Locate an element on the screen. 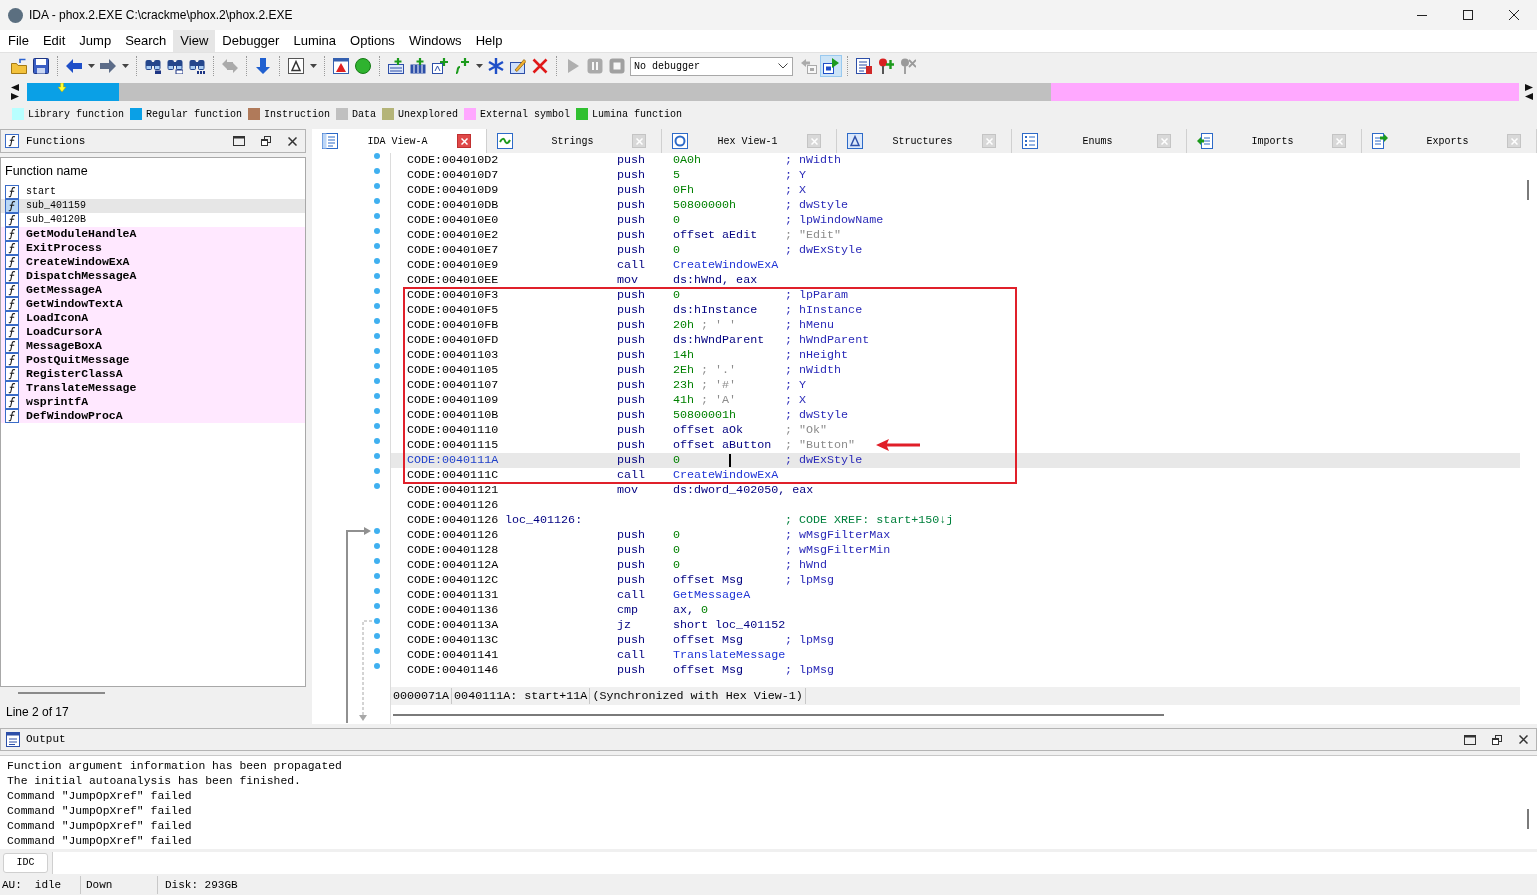 This screenshot has width=1537, height=895. code-address: CODE:00401109 is located at coordinates (453, 400).